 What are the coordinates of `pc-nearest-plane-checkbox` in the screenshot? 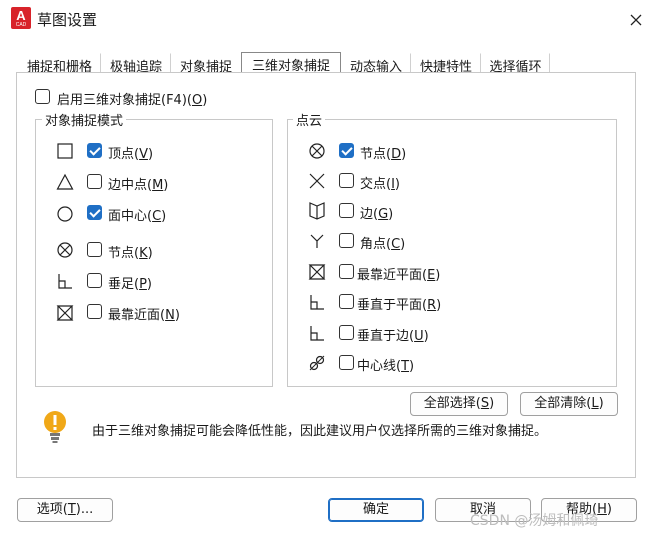 It's located at (346, 271).